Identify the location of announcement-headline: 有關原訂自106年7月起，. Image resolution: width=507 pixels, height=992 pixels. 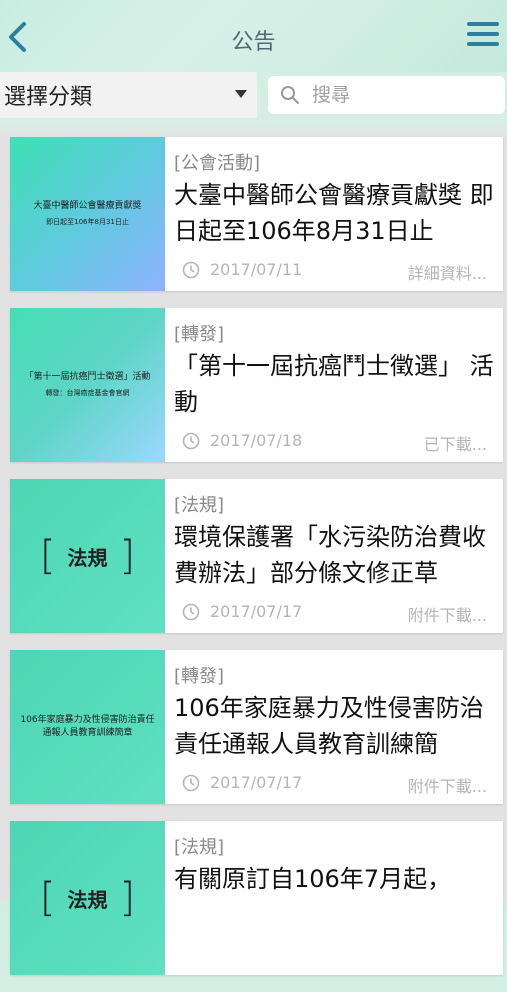
(313, 879).